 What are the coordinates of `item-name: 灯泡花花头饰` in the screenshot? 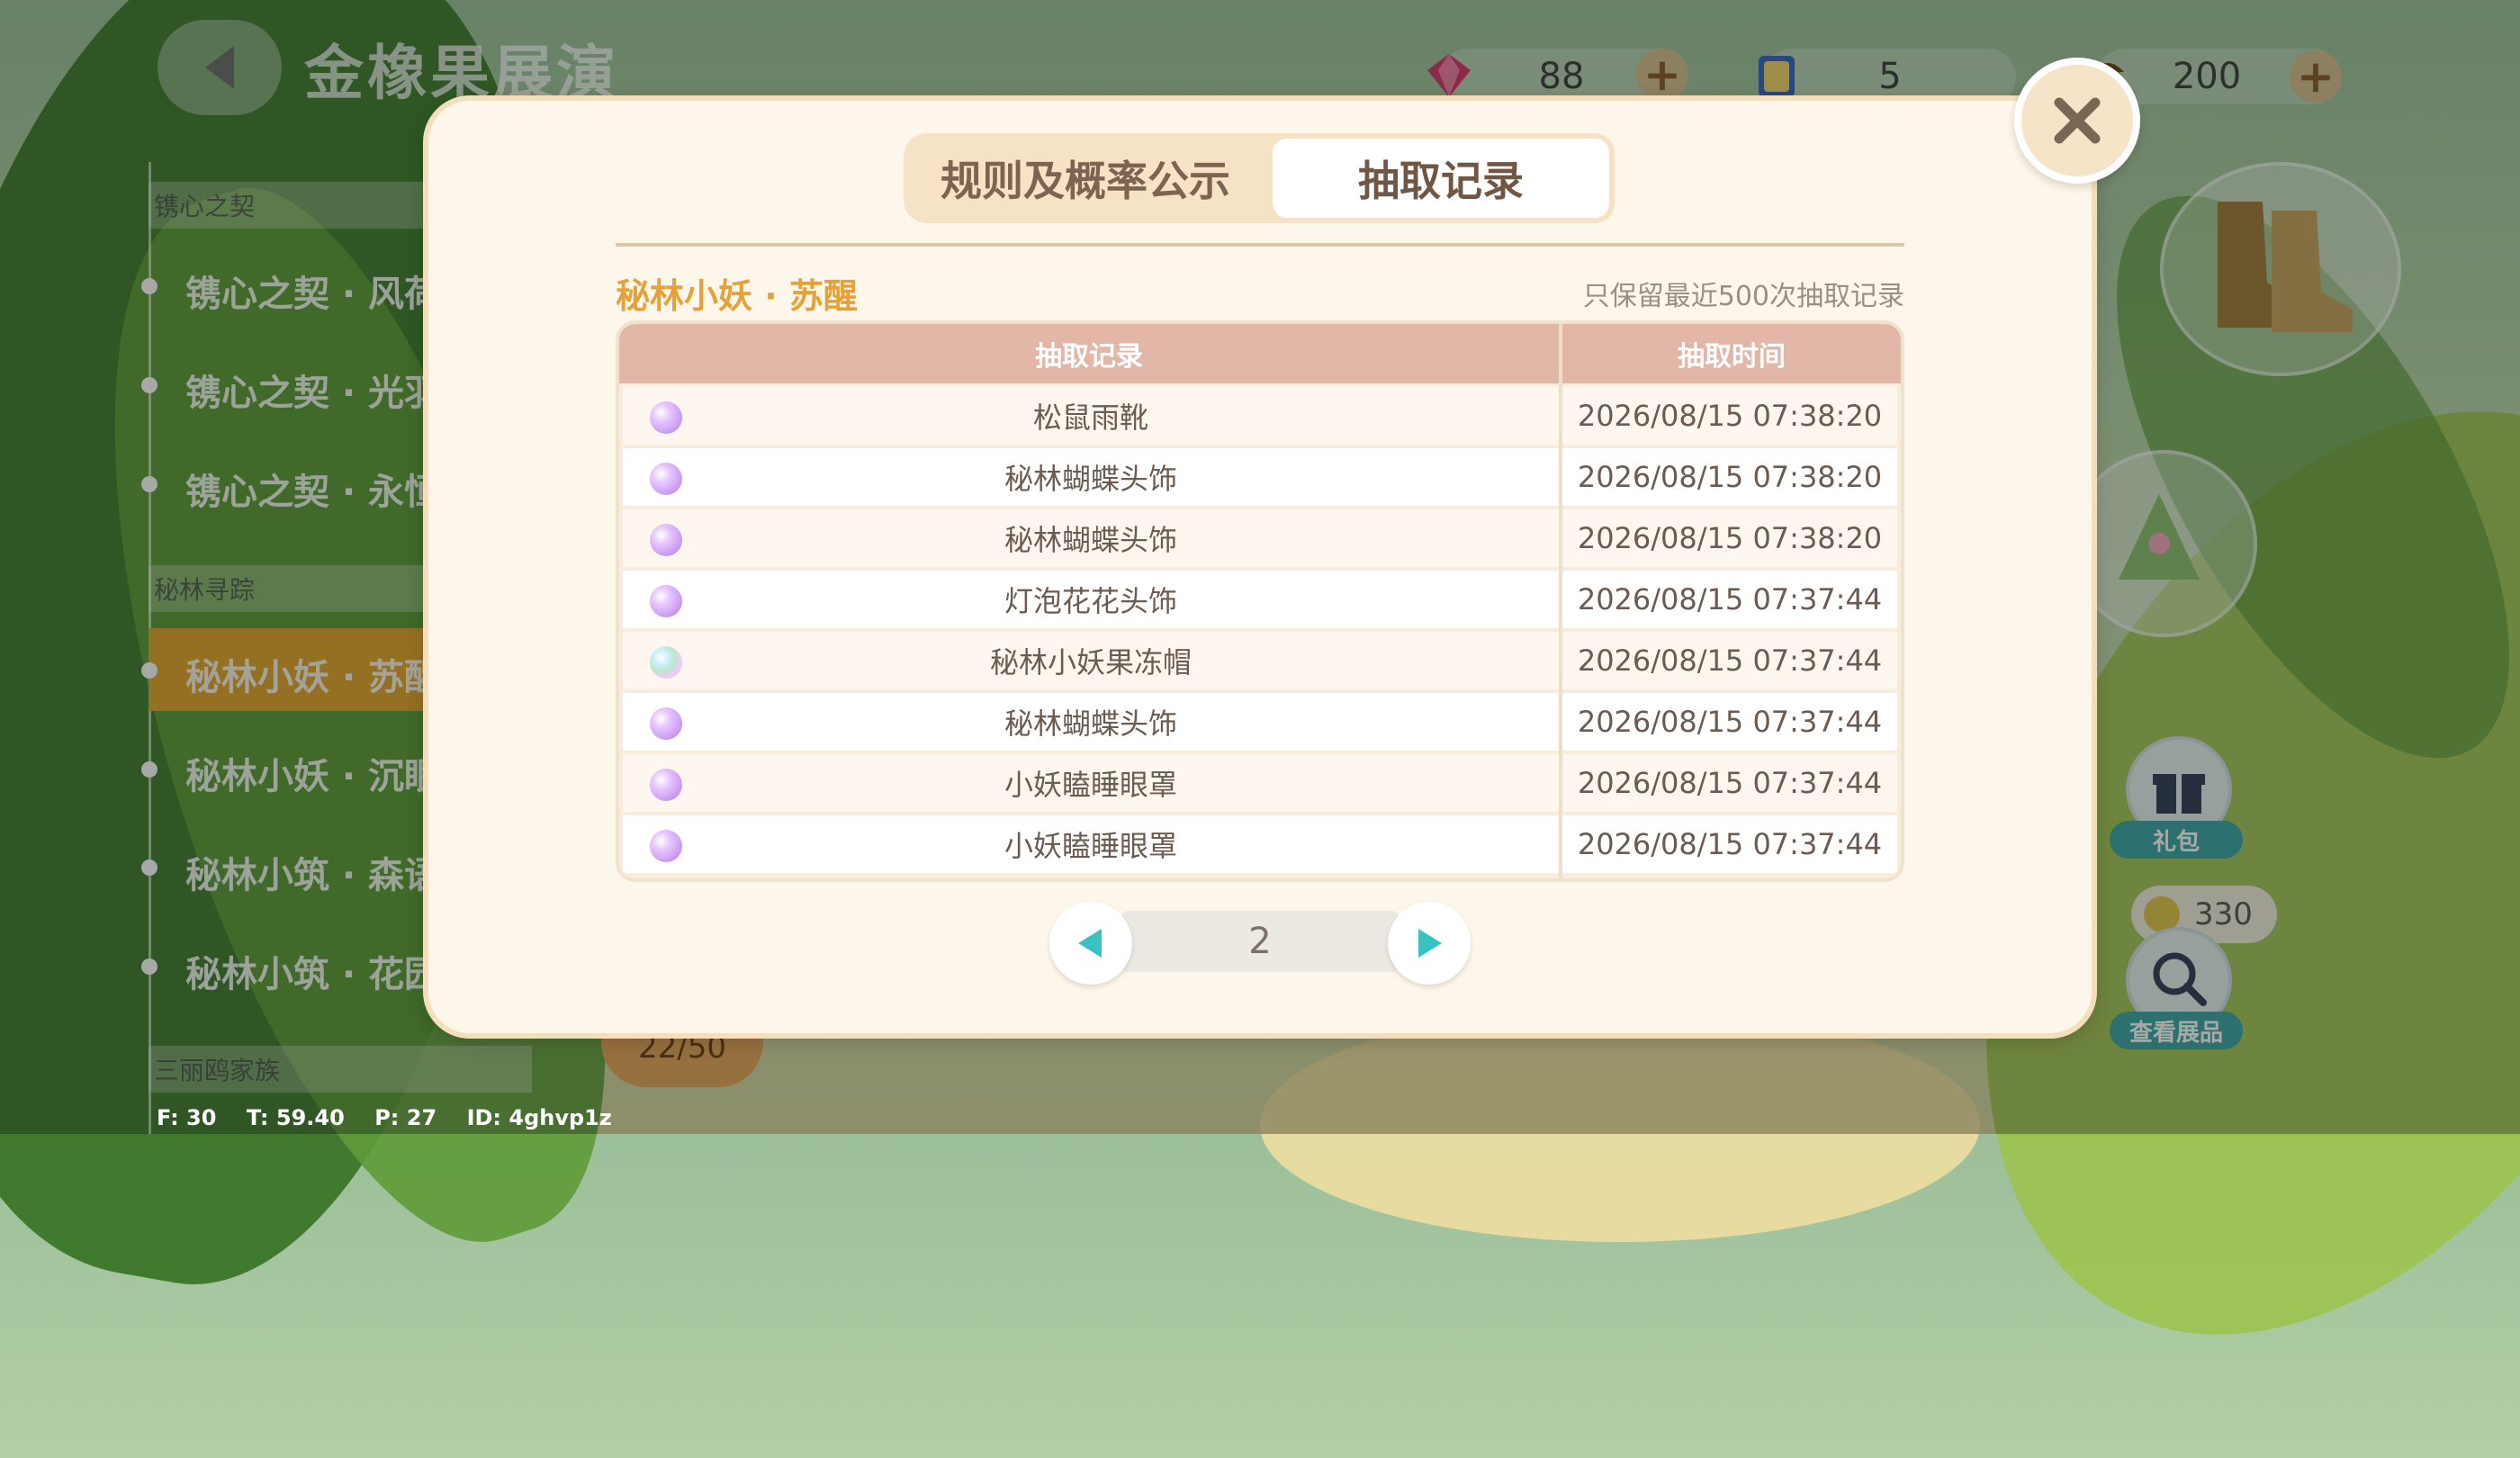 It's located at (1090, 601).